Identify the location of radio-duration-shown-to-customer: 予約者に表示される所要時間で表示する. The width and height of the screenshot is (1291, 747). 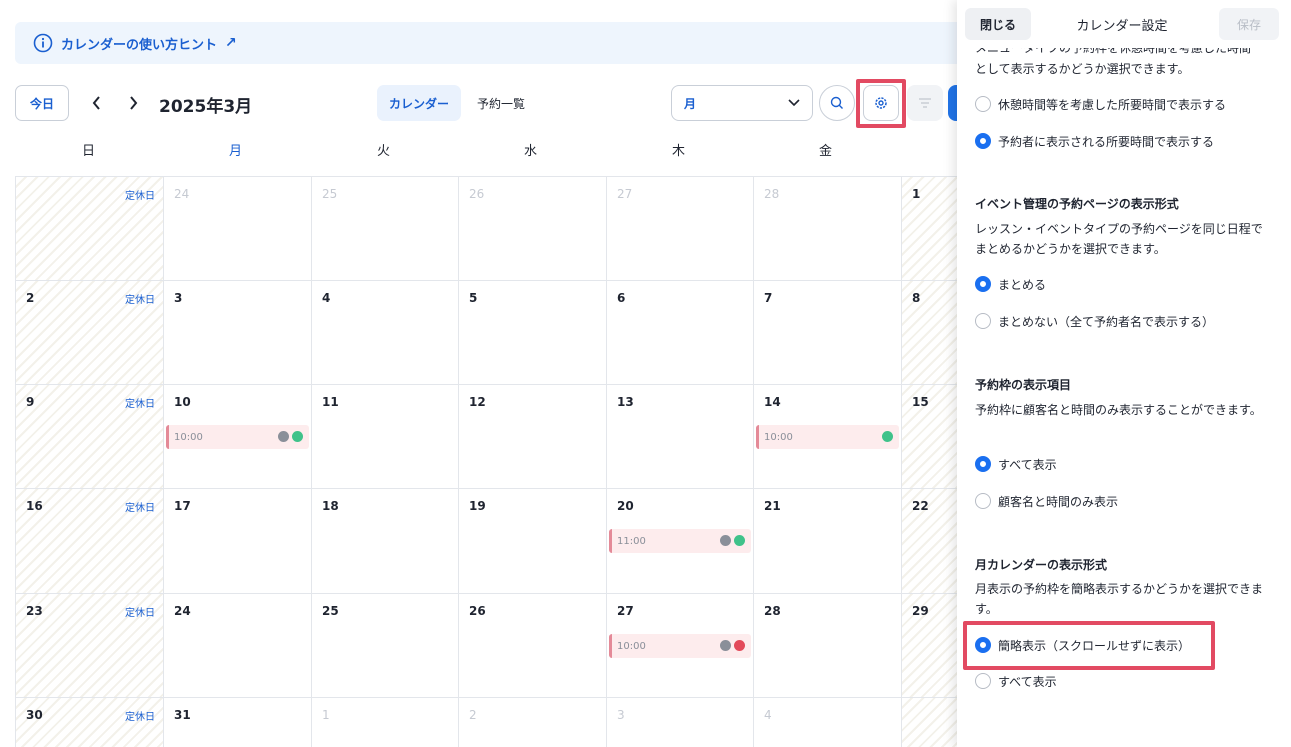
(1094, 141).